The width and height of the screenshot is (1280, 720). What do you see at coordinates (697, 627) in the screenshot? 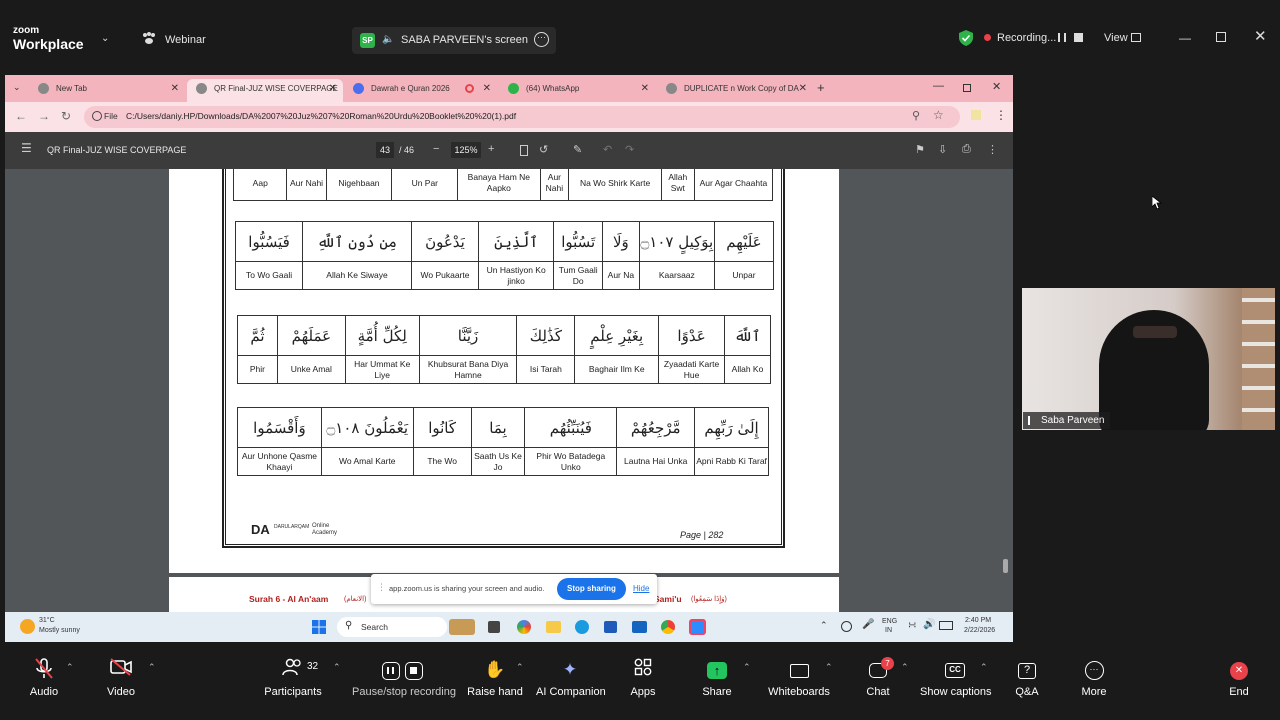
I see `zoom-taskbar-icon` at bounding box center [697, 627].